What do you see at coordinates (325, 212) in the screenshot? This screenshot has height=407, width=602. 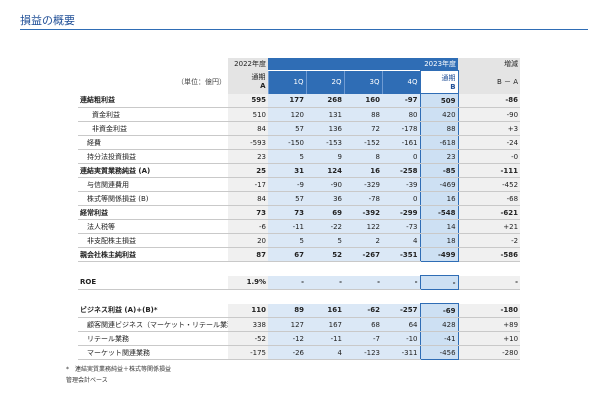 I see `cell-q2: 69` at bounding box center [325, 212].